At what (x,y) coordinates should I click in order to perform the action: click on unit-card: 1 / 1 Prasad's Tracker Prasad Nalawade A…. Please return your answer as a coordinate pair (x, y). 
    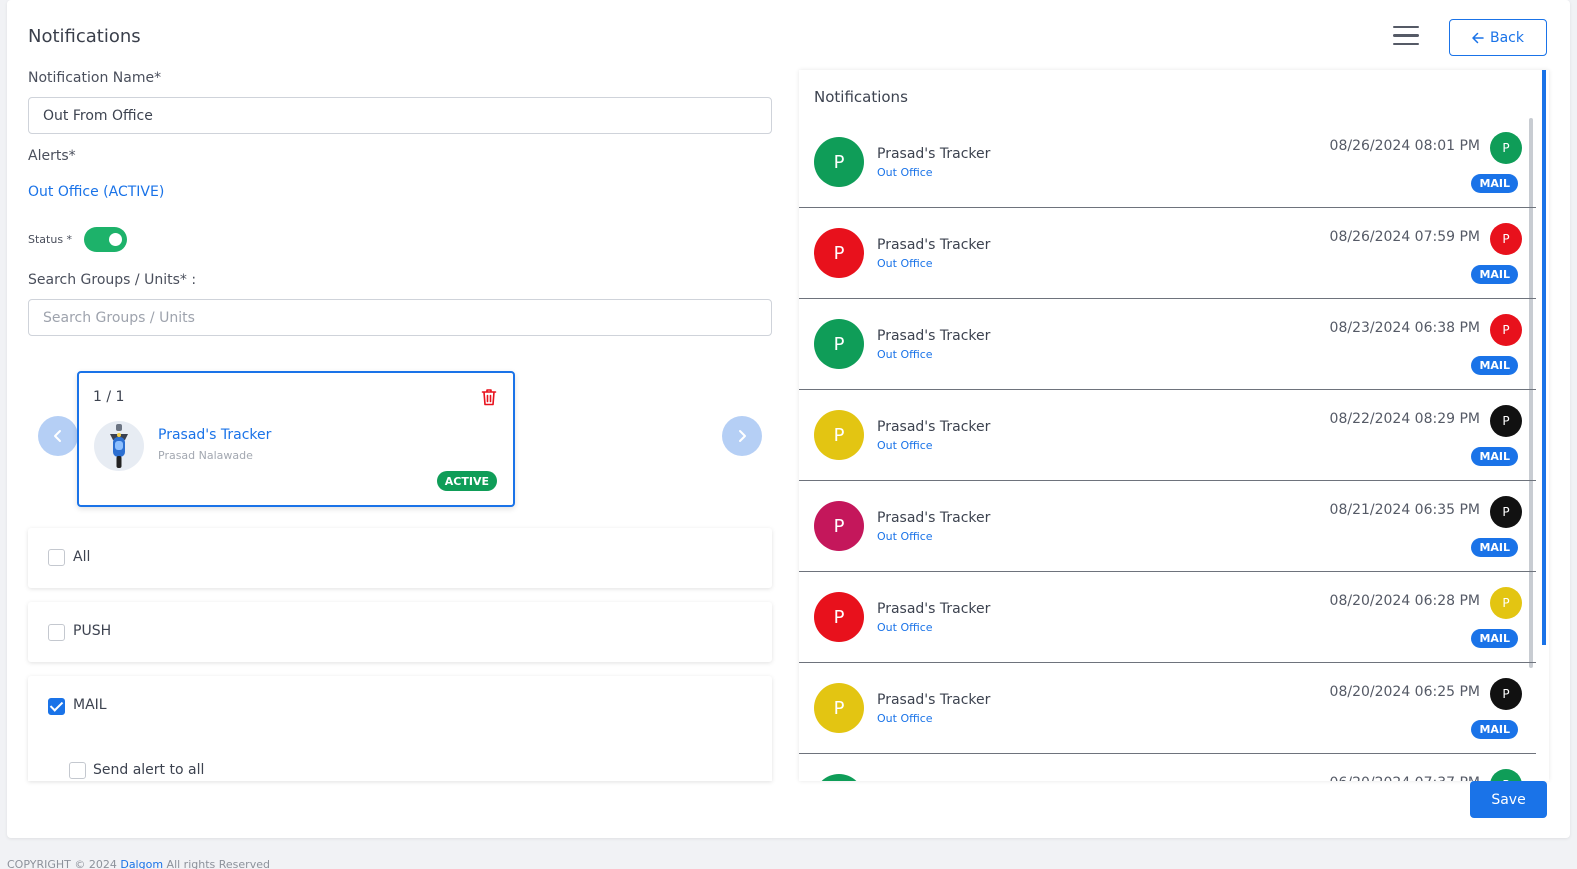
    Looking at the image, I should click on (296, 439).